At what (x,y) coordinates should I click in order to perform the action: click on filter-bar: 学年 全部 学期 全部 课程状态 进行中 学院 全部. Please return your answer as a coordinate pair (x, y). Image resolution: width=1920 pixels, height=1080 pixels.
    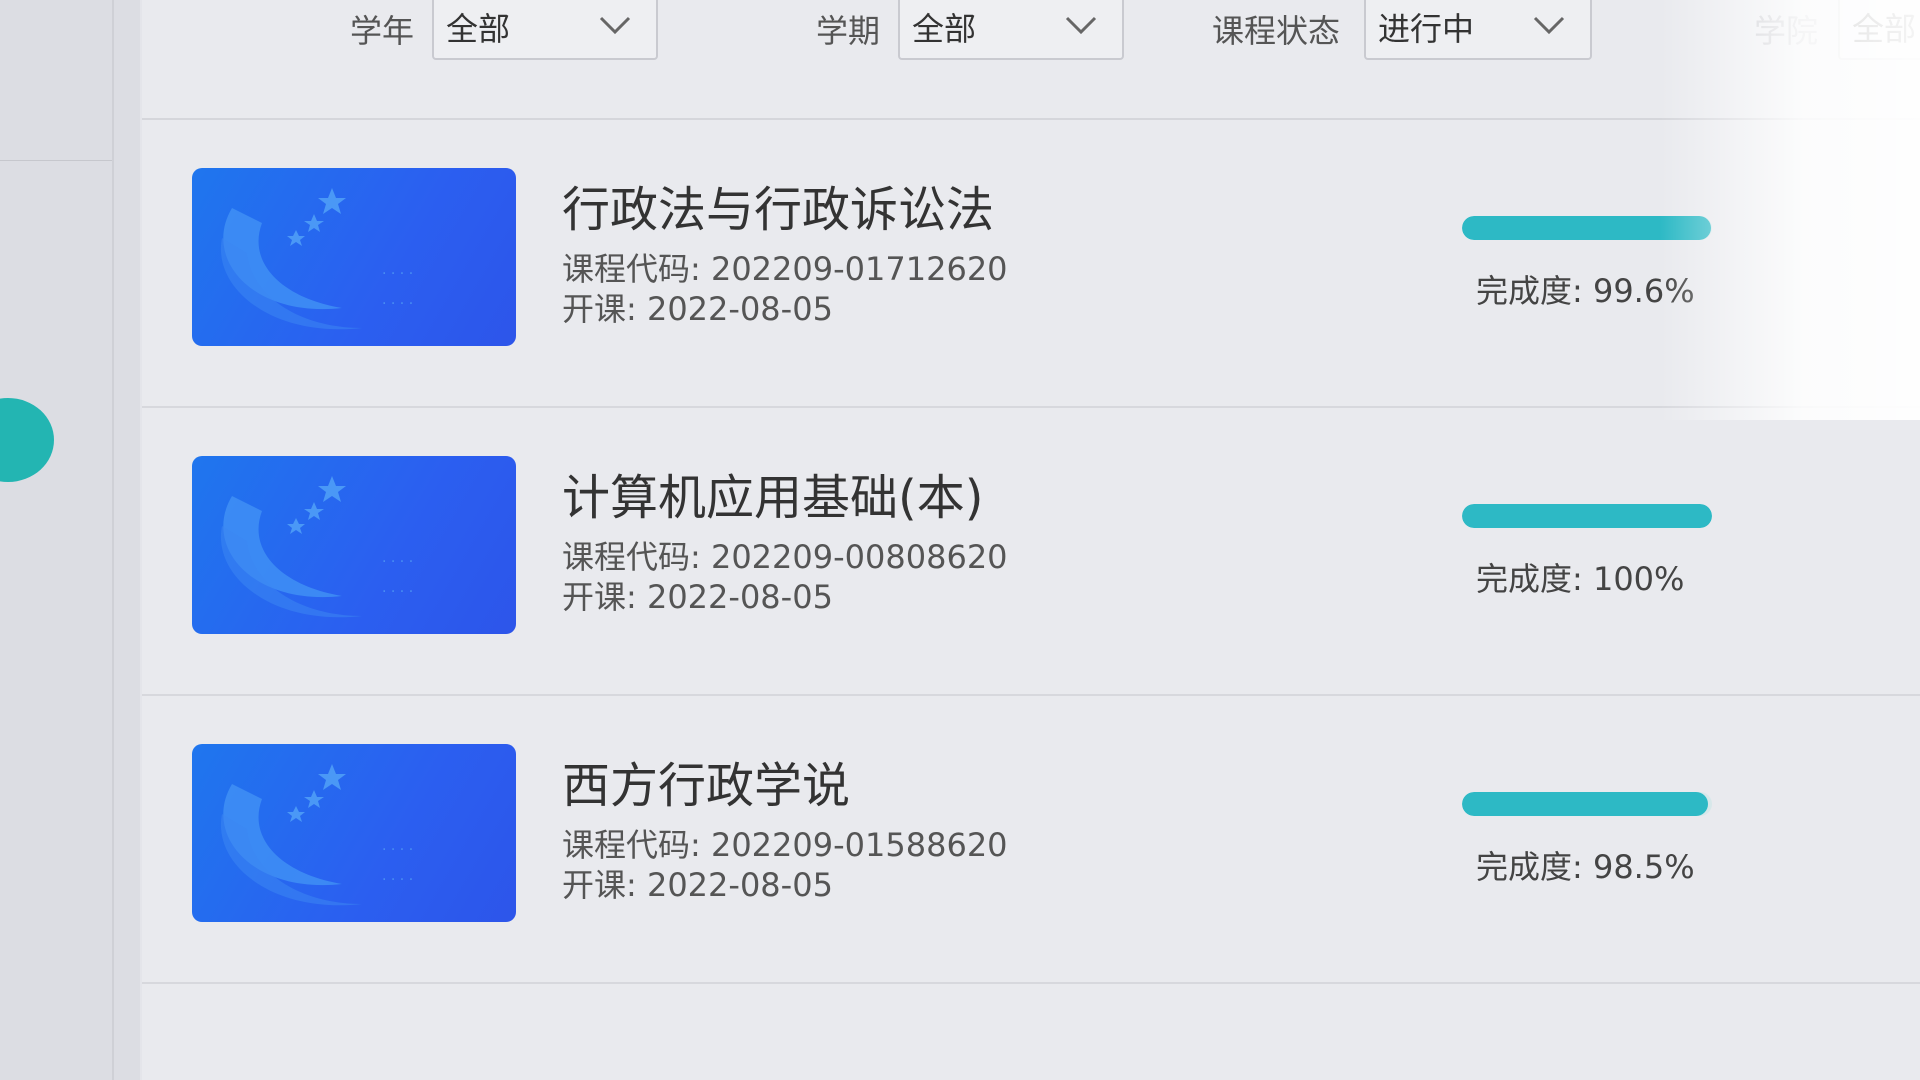
    Looking at the image, I should click on (1031, 60).